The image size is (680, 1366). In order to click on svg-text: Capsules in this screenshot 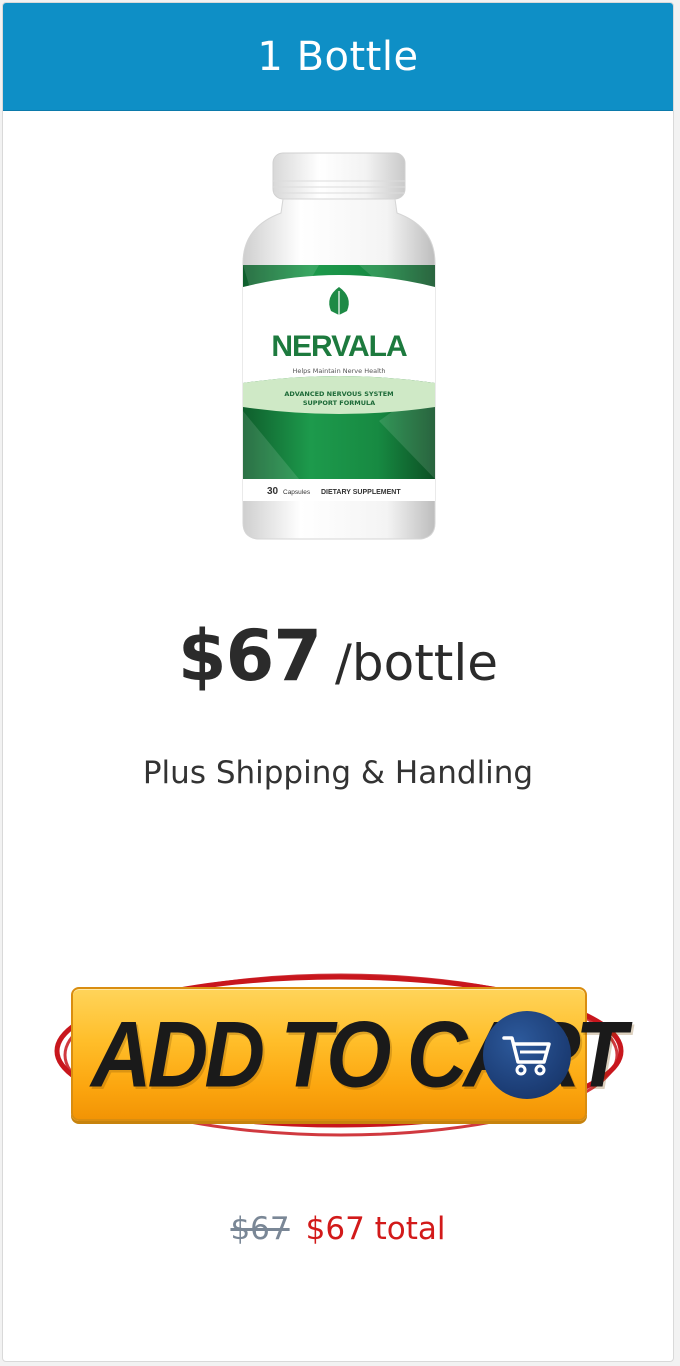, I will do `click(297, 492)`.